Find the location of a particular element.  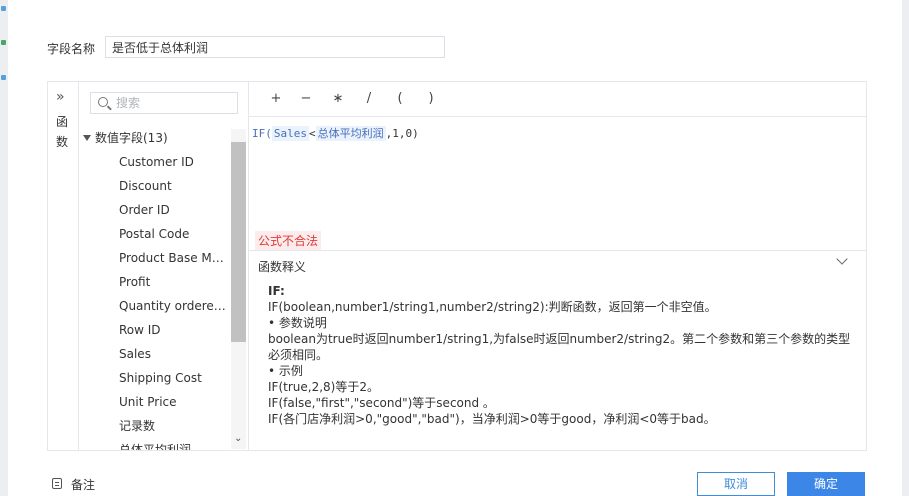

collapse-chevron-icon is located at coordinates (842, 261).